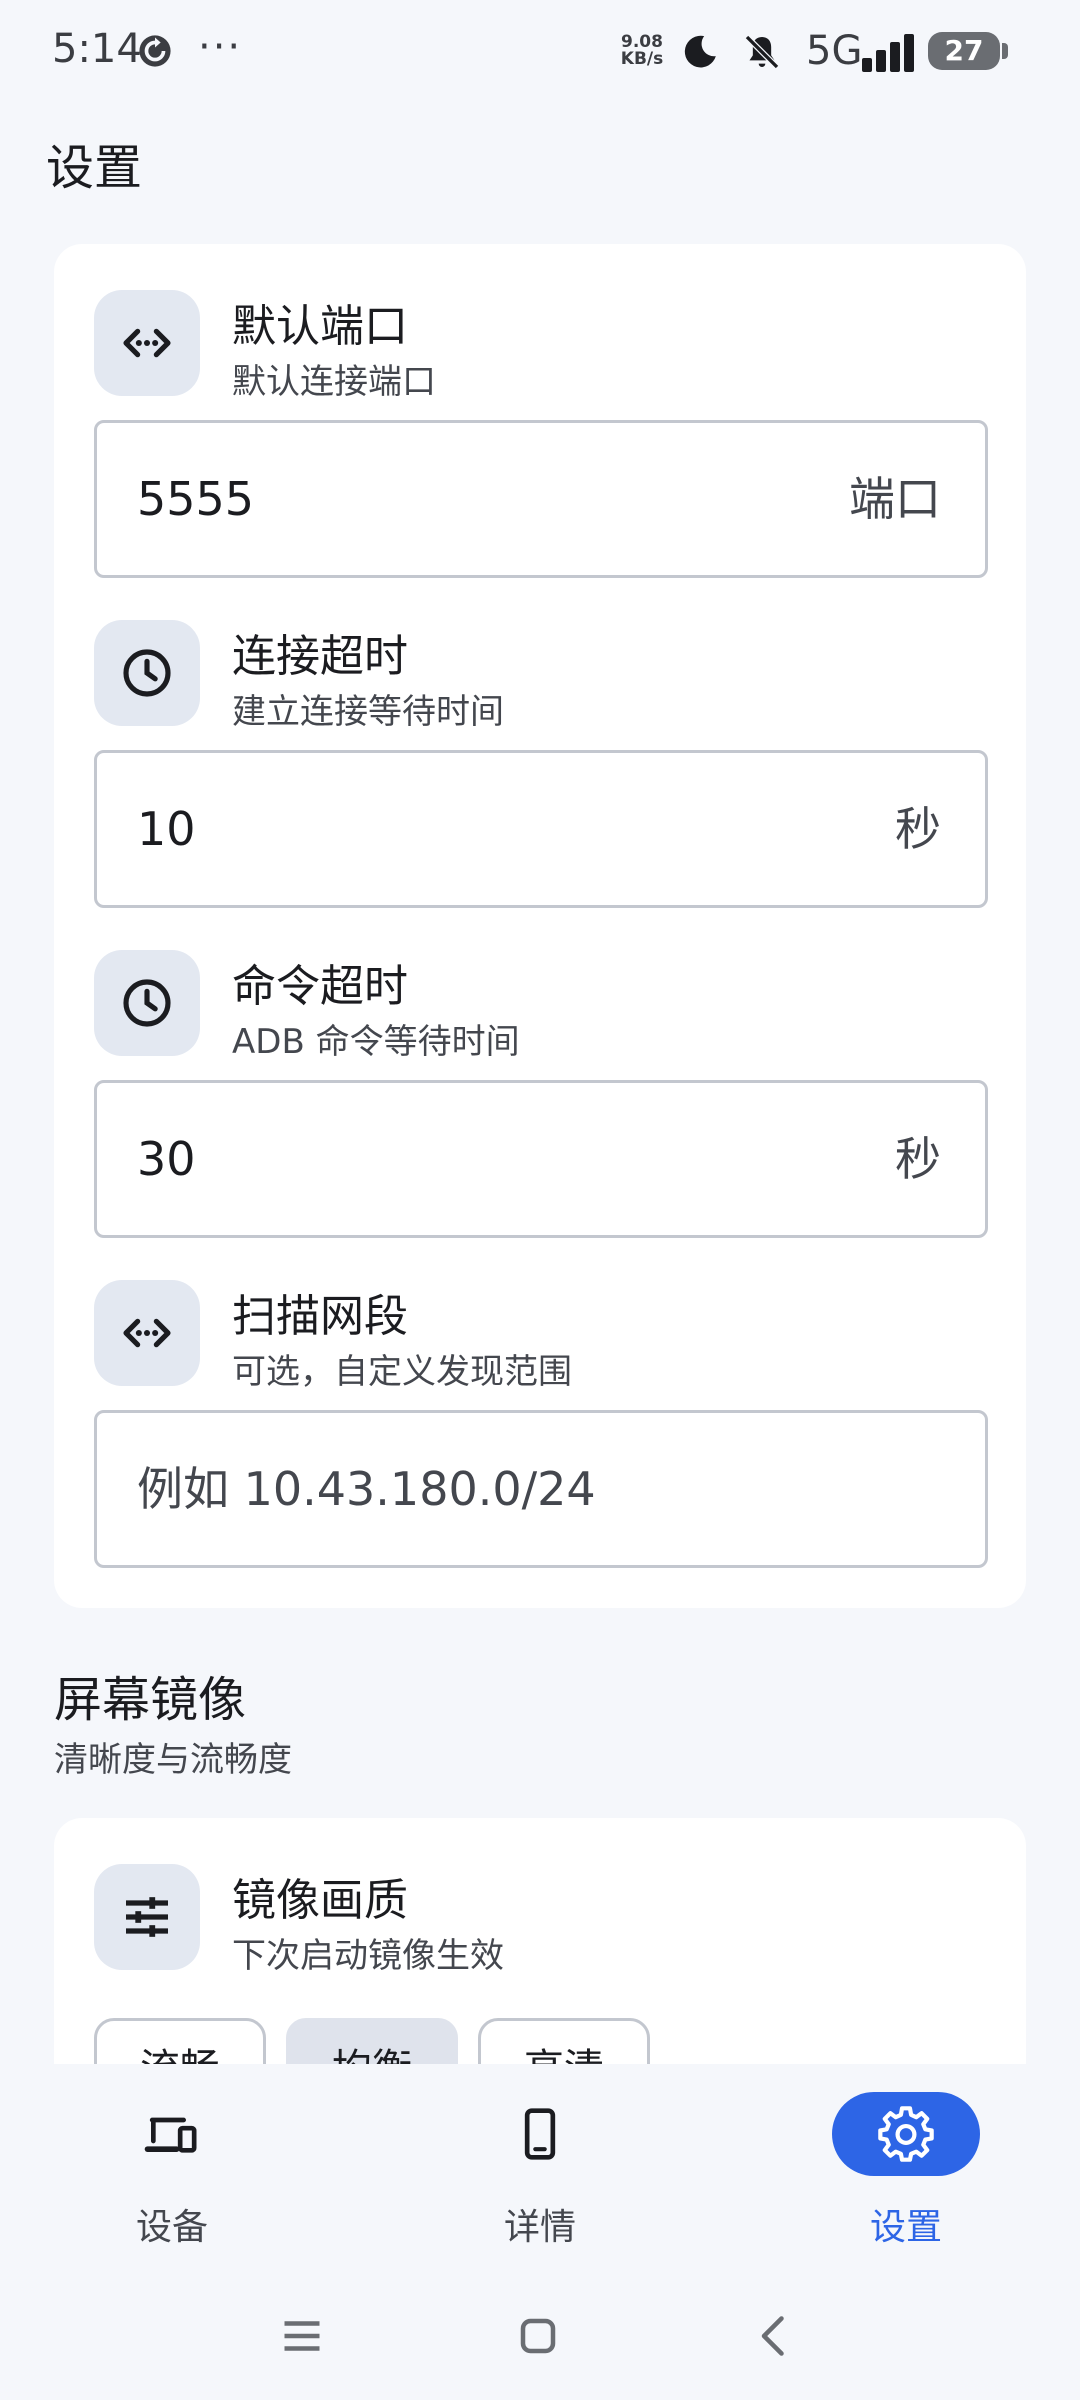 The height and width of the screenshot is (2400, 1080). I want to click on scan-range-field, so click(541, 1489).